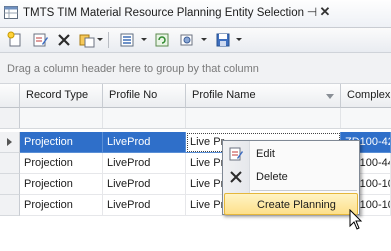  Describe the element at coordinates (356, 219) in the screenshot. I see `mouse-pointer-icon` at that location.